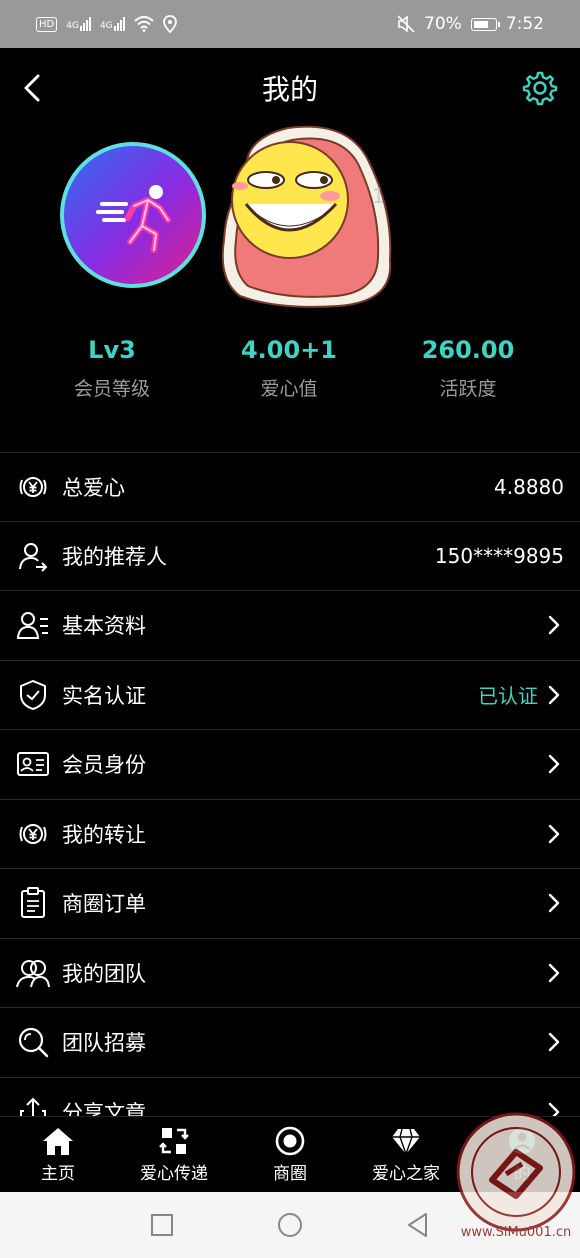 This screenshot has height=1258, width=580. What do you see at coordinates (169, 24) in the screenshot?
I see `location-icon` at bounding box center [169, 24].